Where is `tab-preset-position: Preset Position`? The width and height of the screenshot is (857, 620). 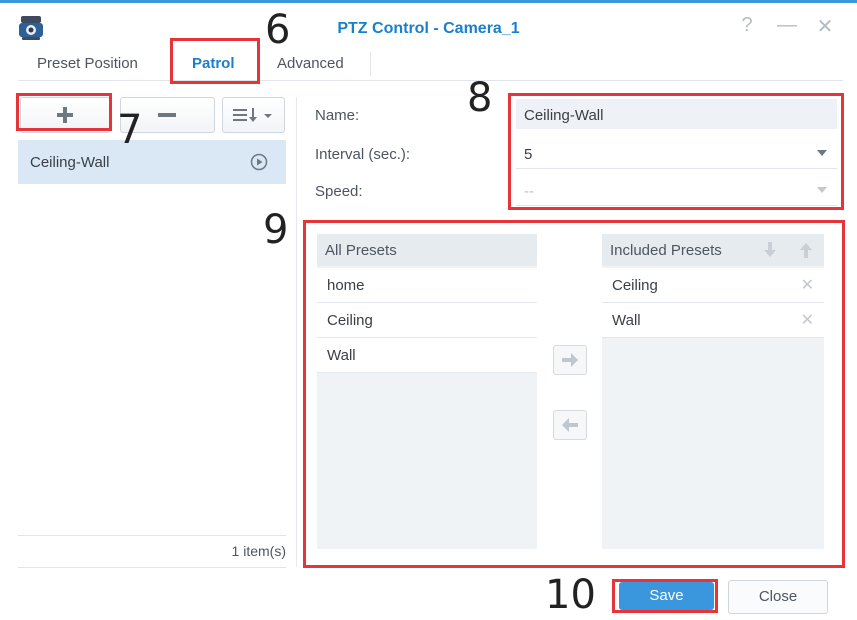 tab-preset-position: Preset Position is located at coordinates (87, 63).